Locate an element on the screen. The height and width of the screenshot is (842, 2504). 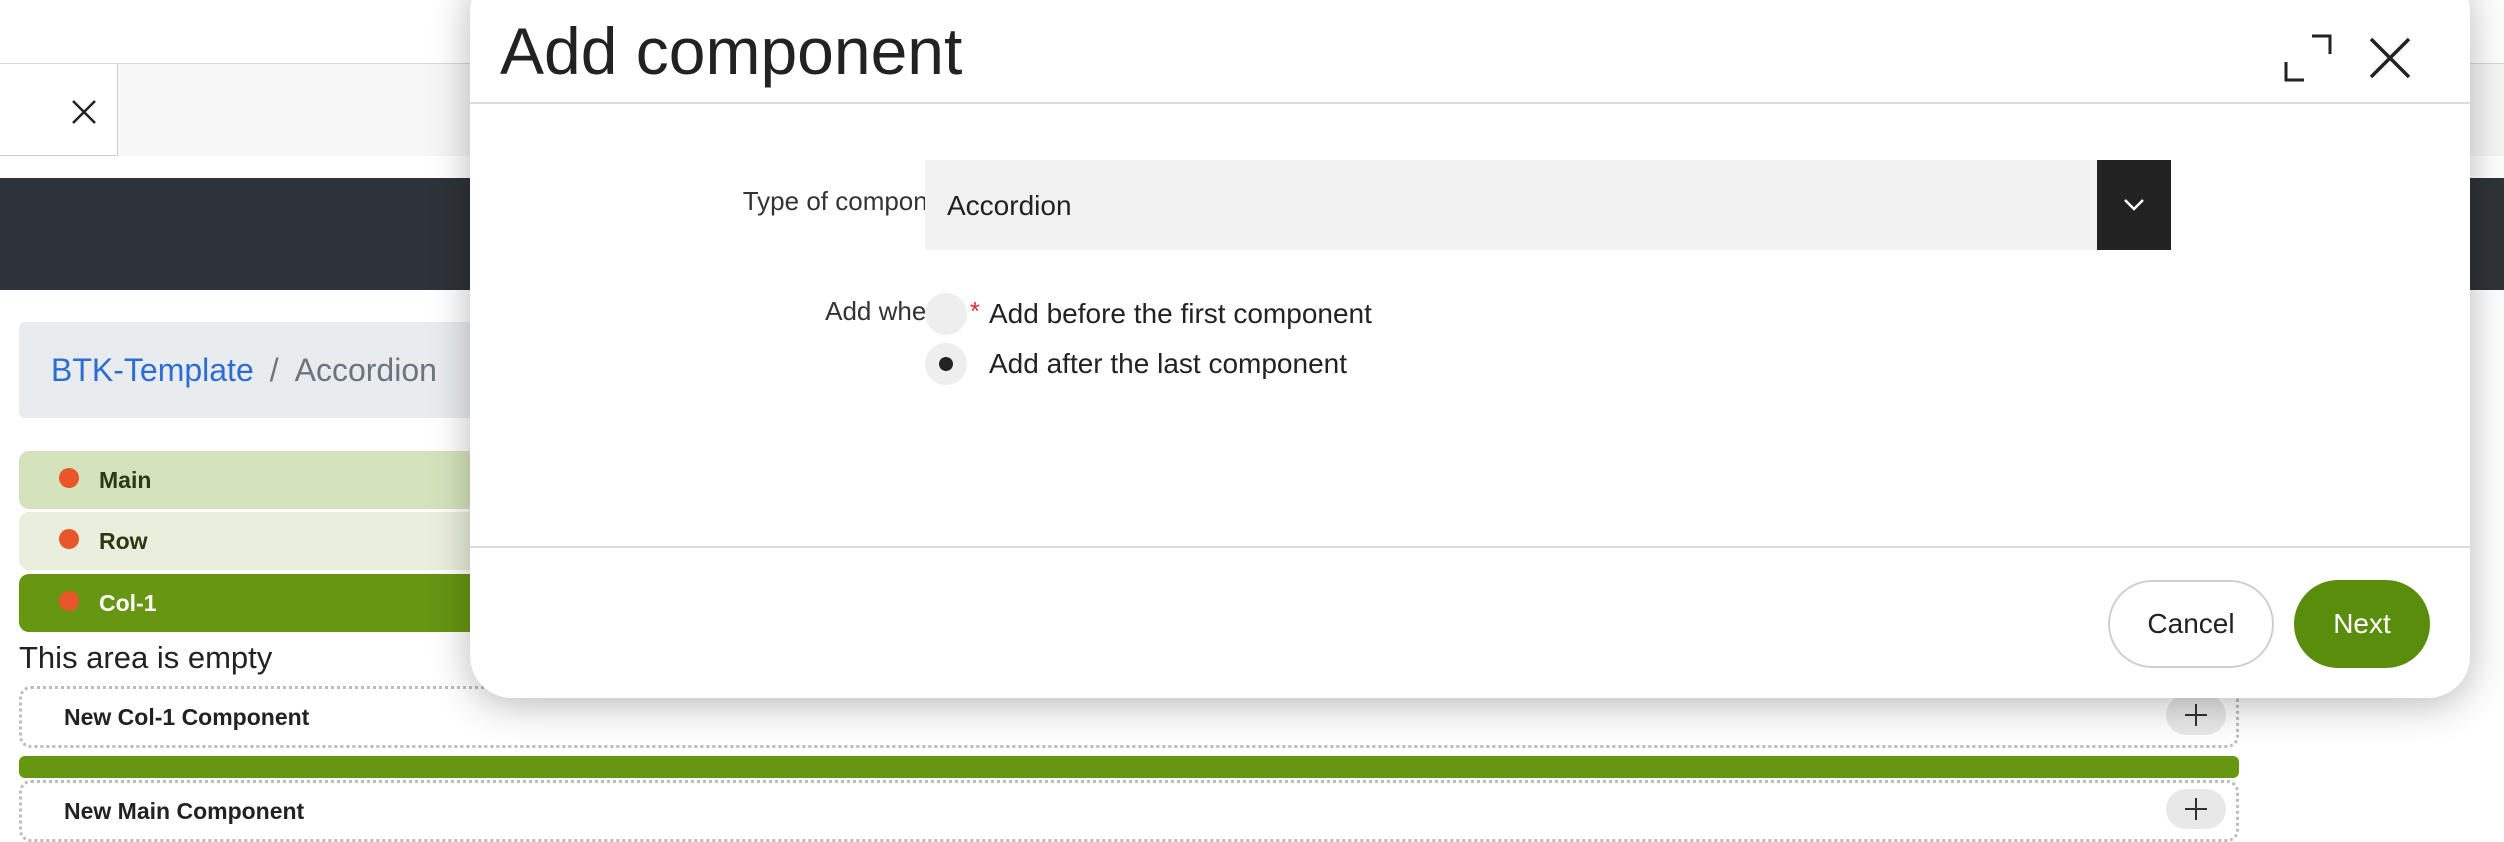
empty-area-message: This area is empty is located at coordinates (146, 657).